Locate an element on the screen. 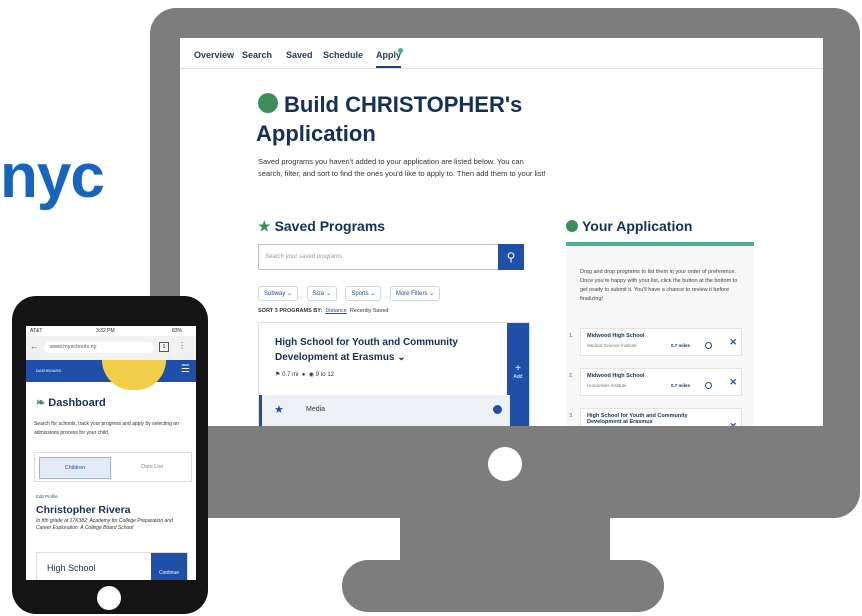 The image size is (862, 616). continue-button: Continue is located at coordinates (169, 566).